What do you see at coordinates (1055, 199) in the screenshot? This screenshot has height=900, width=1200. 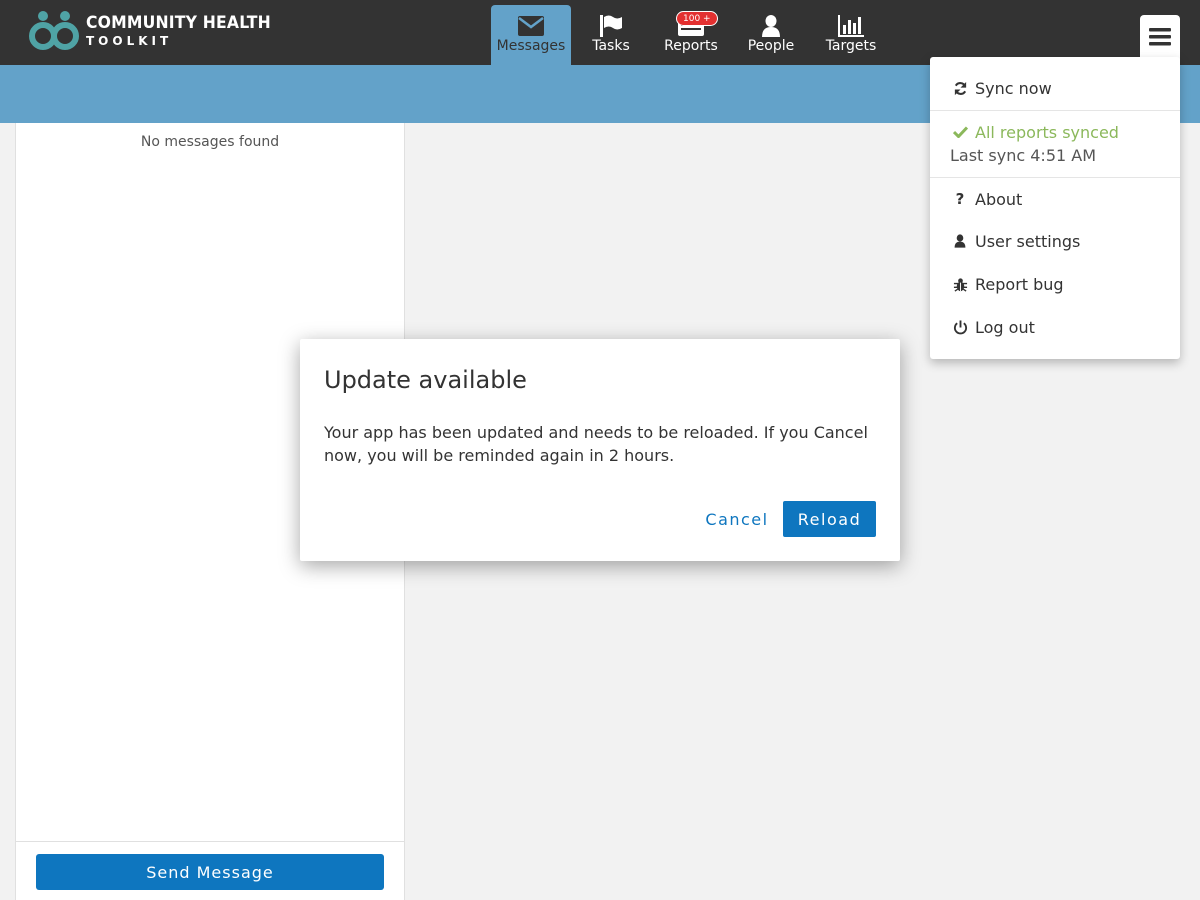 I see `menu-about: ? About` at bounding box center [1055, 199].